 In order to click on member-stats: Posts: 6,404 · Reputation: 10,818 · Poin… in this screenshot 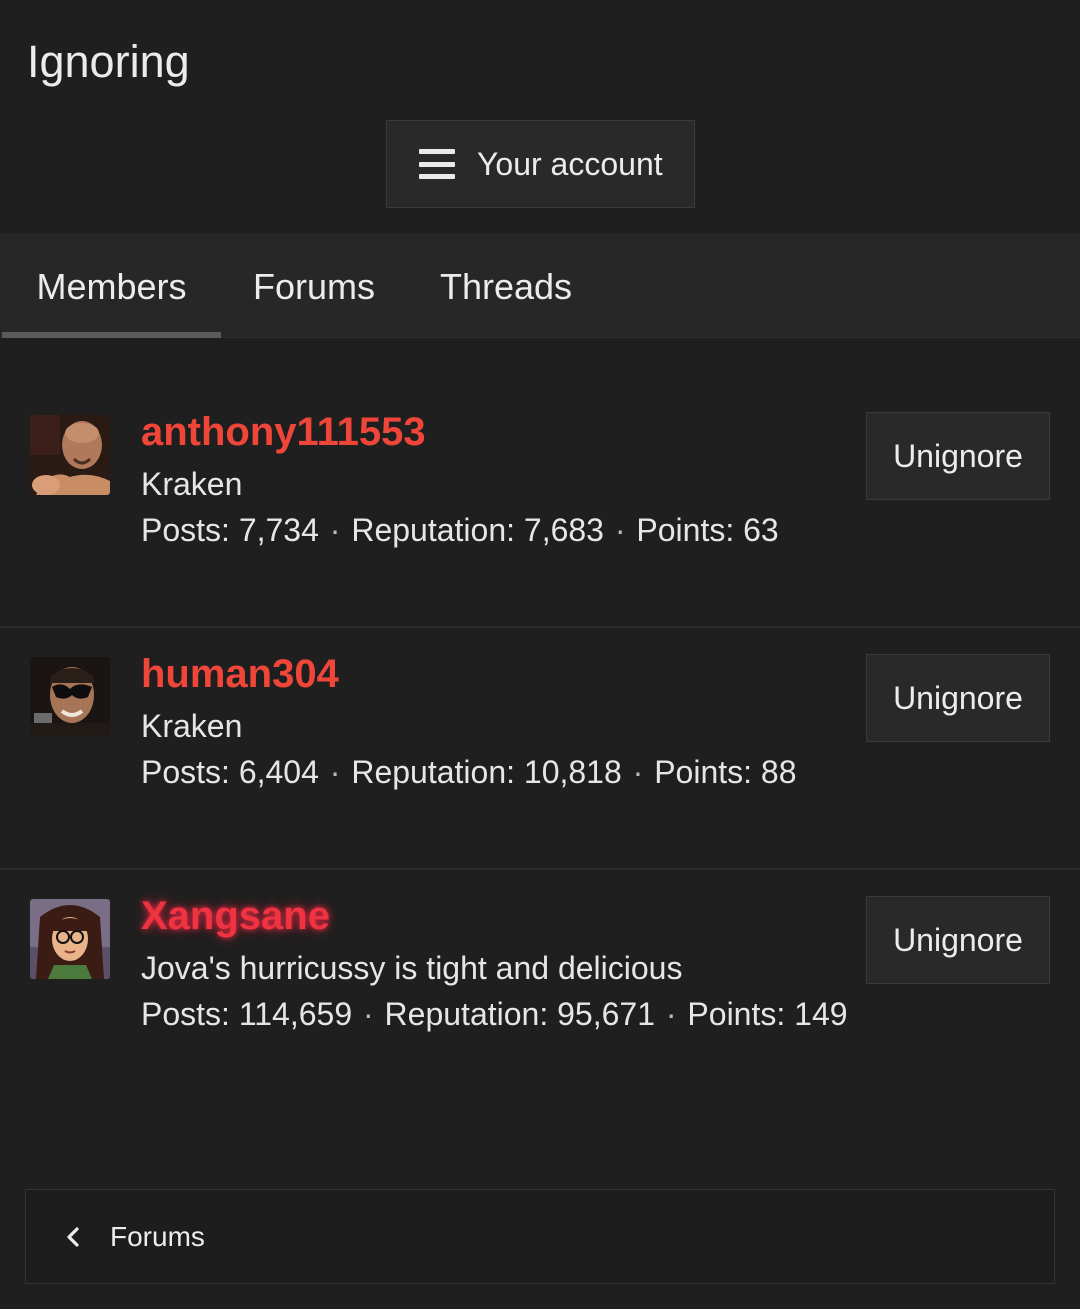, I will do `click(469, 772)`.